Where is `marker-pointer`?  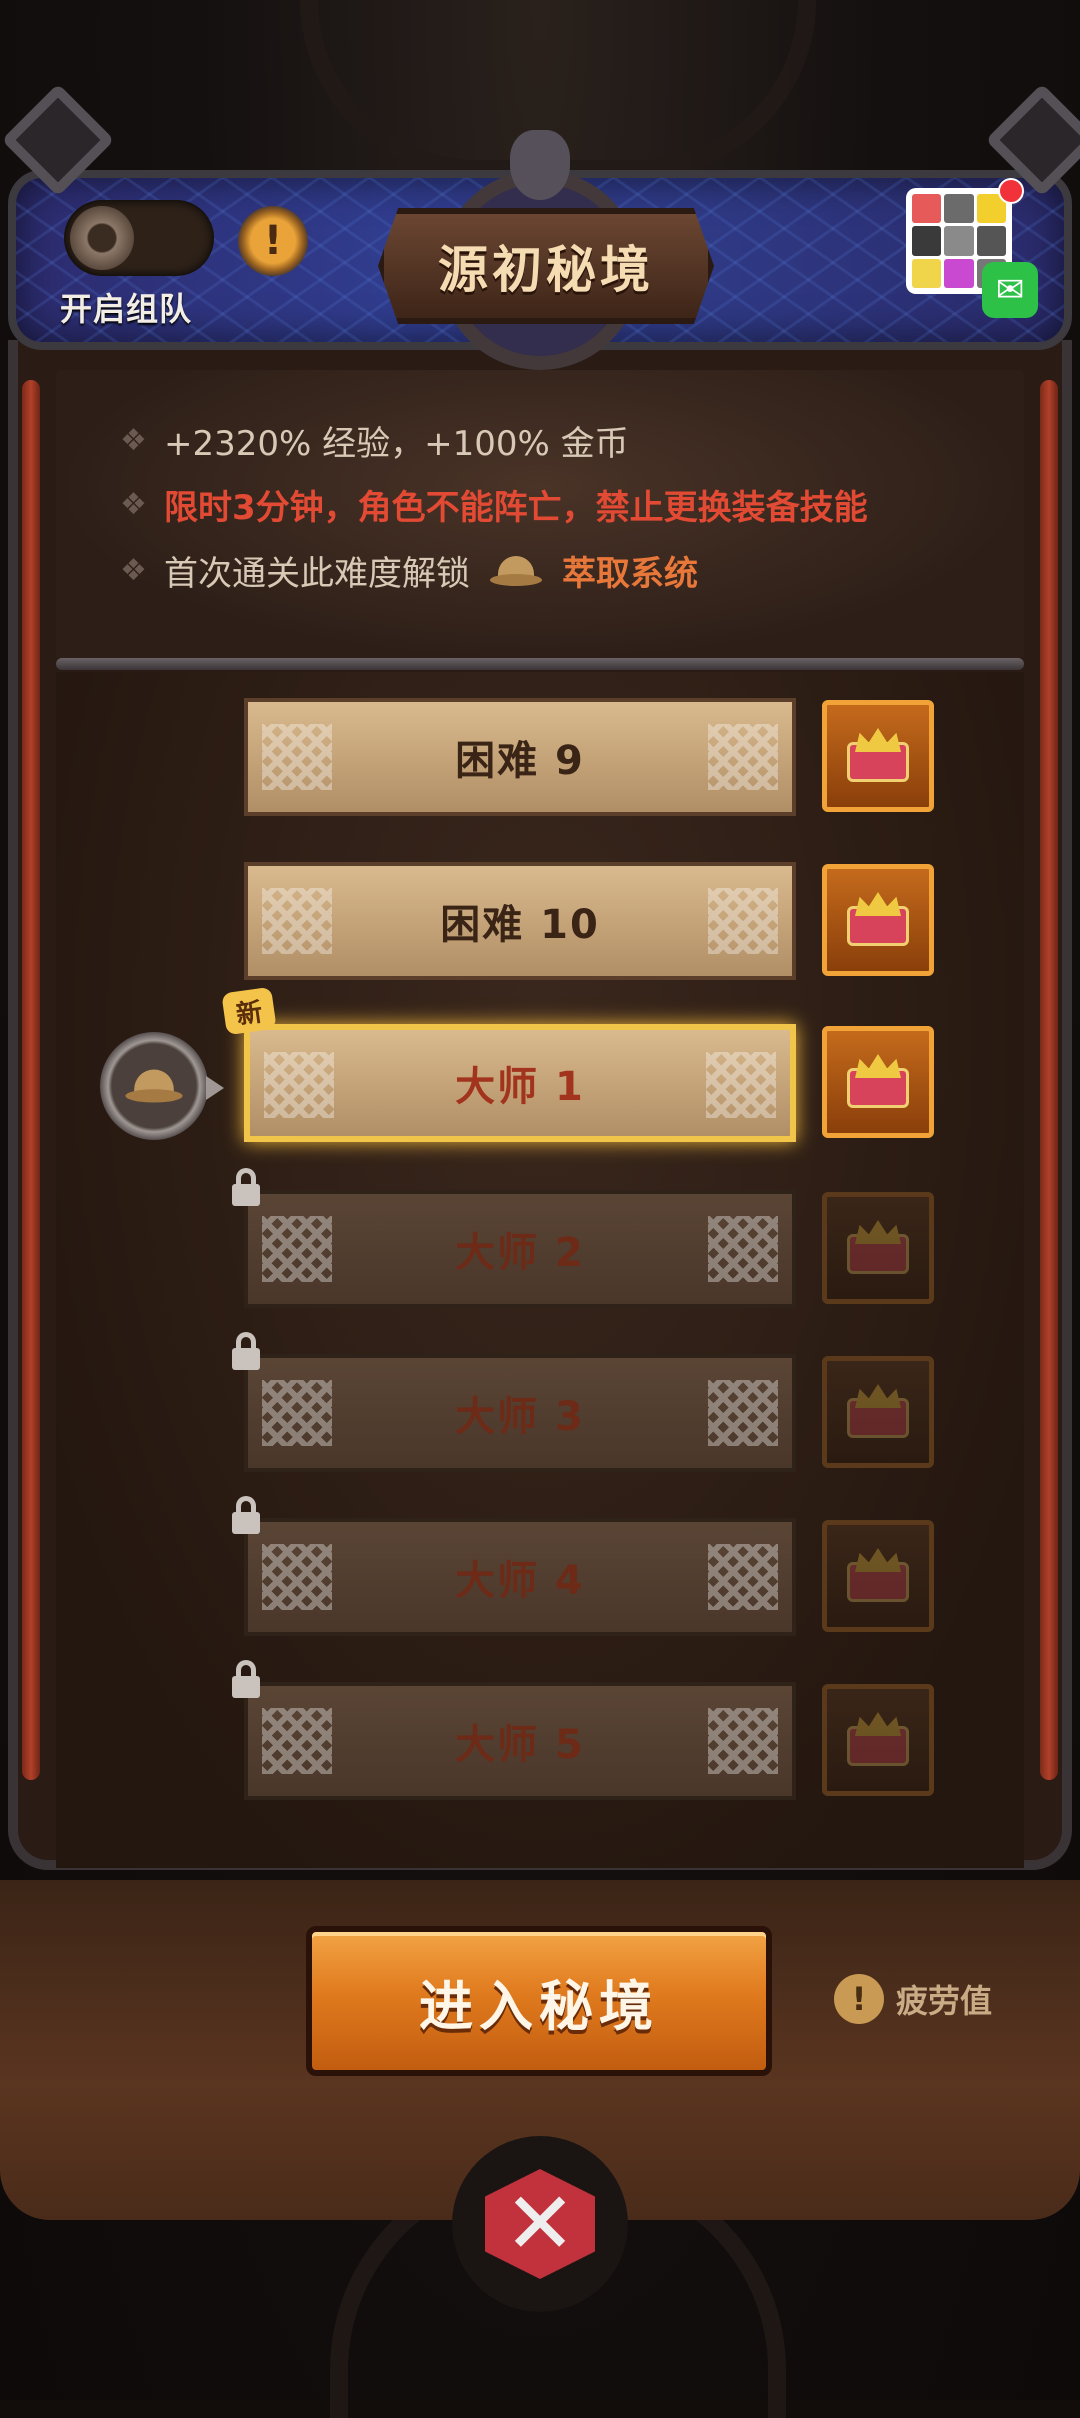 marker-pointer is located at coordinates (215, 1088).